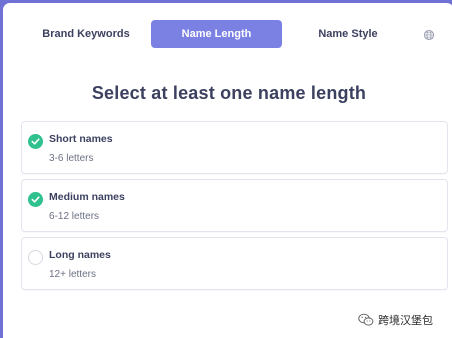 Image resolution: width=452 pixels, height=338 pixels. I want to click on tab-bar: Brand Keywords Name Length Name Style, so click(233, 35).